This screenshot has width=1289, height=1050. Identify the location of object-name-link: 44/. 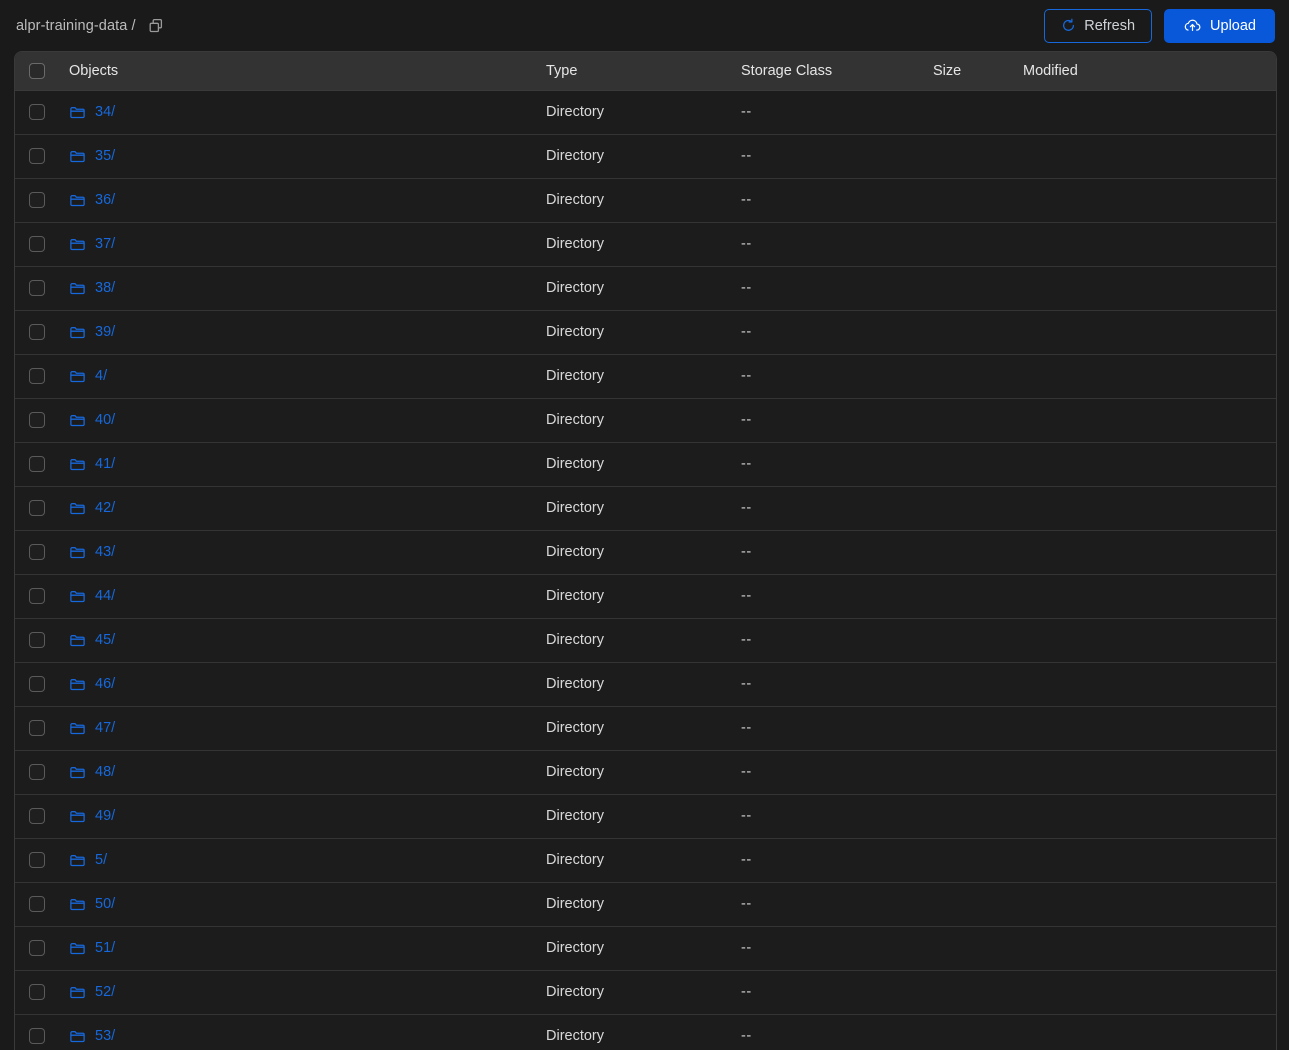
(105, 596).